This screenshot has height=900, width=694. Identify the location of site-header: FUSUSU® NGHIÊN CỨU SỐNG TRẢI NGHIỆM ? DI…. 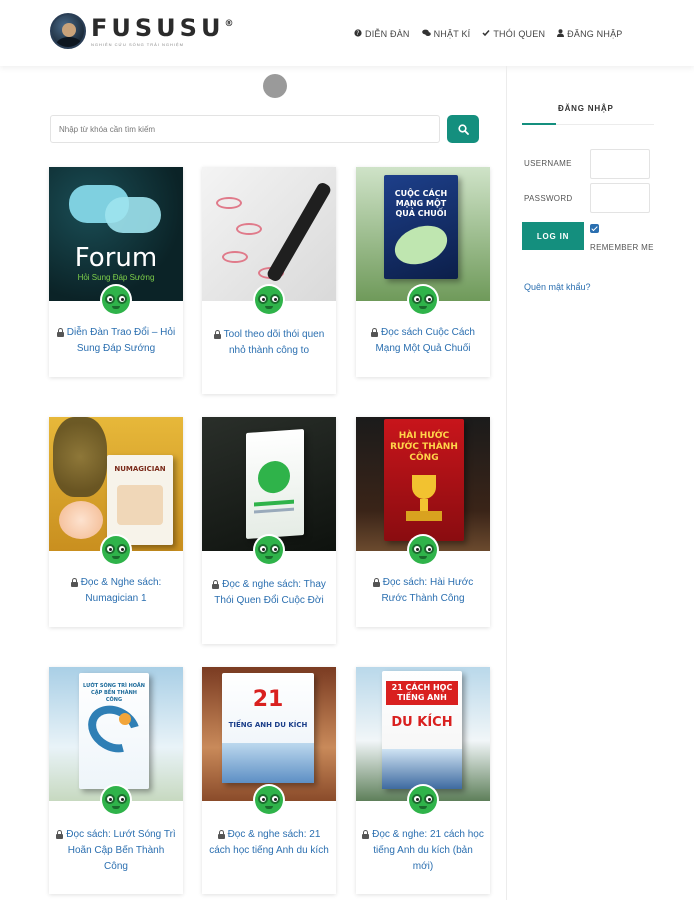
(347, 33).